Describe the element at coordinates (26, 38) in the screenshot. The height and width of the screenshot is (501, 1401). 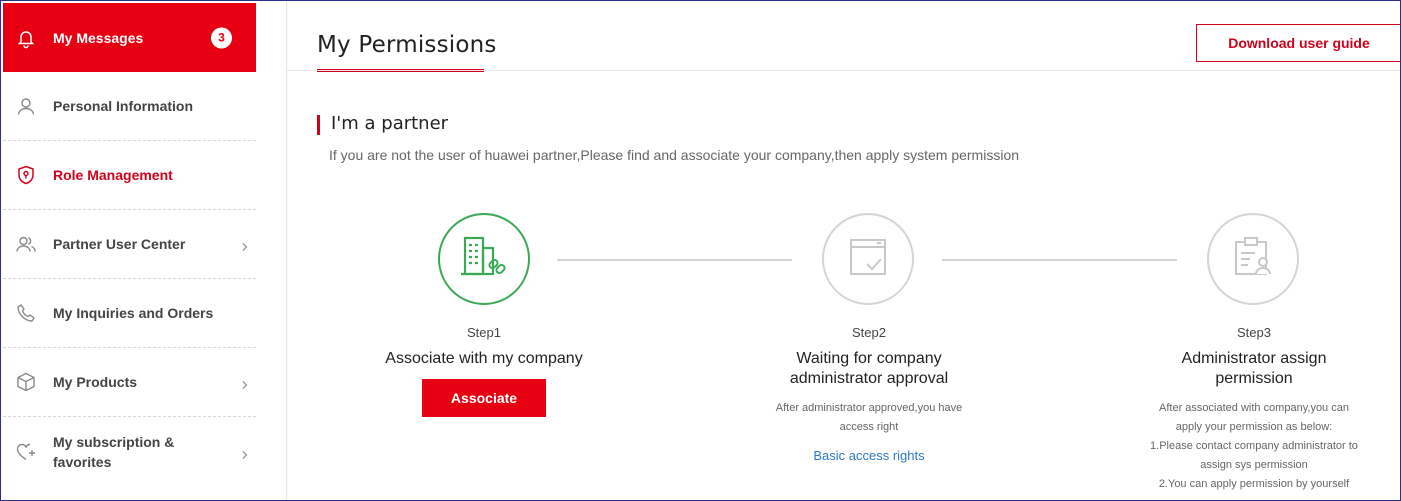
I see `bell-icon` at that location.